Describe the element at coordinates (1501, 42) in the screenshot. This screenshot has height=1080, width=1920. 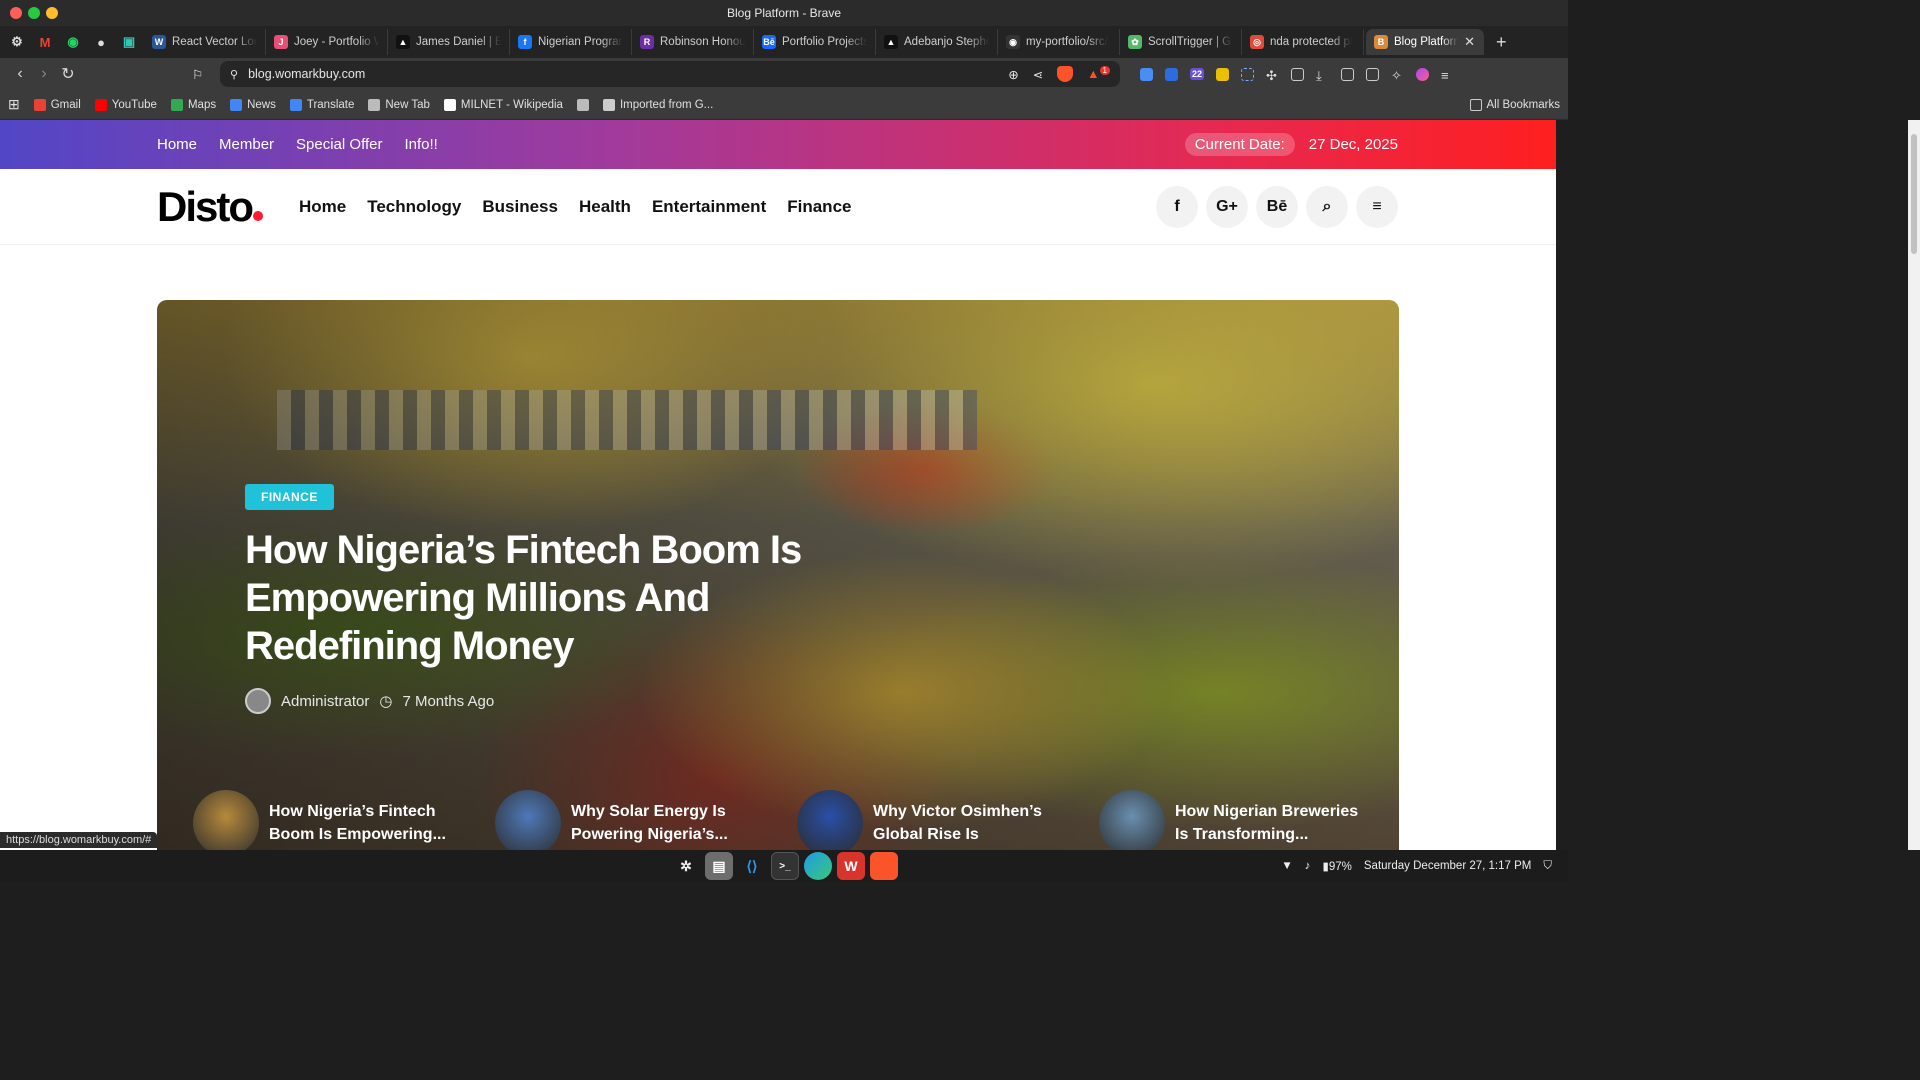
I see `new-tab-button: +` at that location.